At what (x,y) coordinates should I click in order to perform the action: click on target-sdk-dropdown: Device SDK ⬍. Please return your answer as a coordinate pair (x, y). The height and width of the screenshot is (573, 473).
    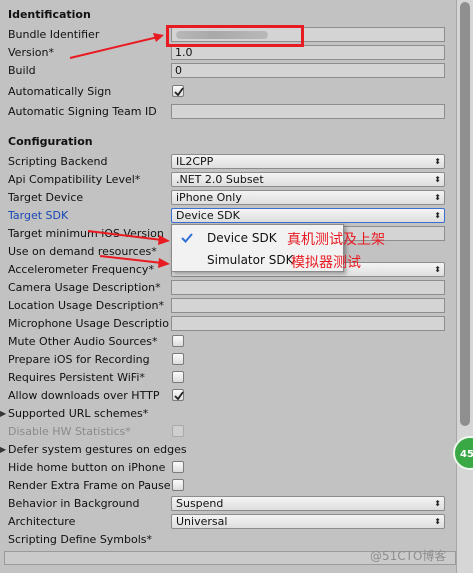
    Looking at the image, I should click on (308, 215).